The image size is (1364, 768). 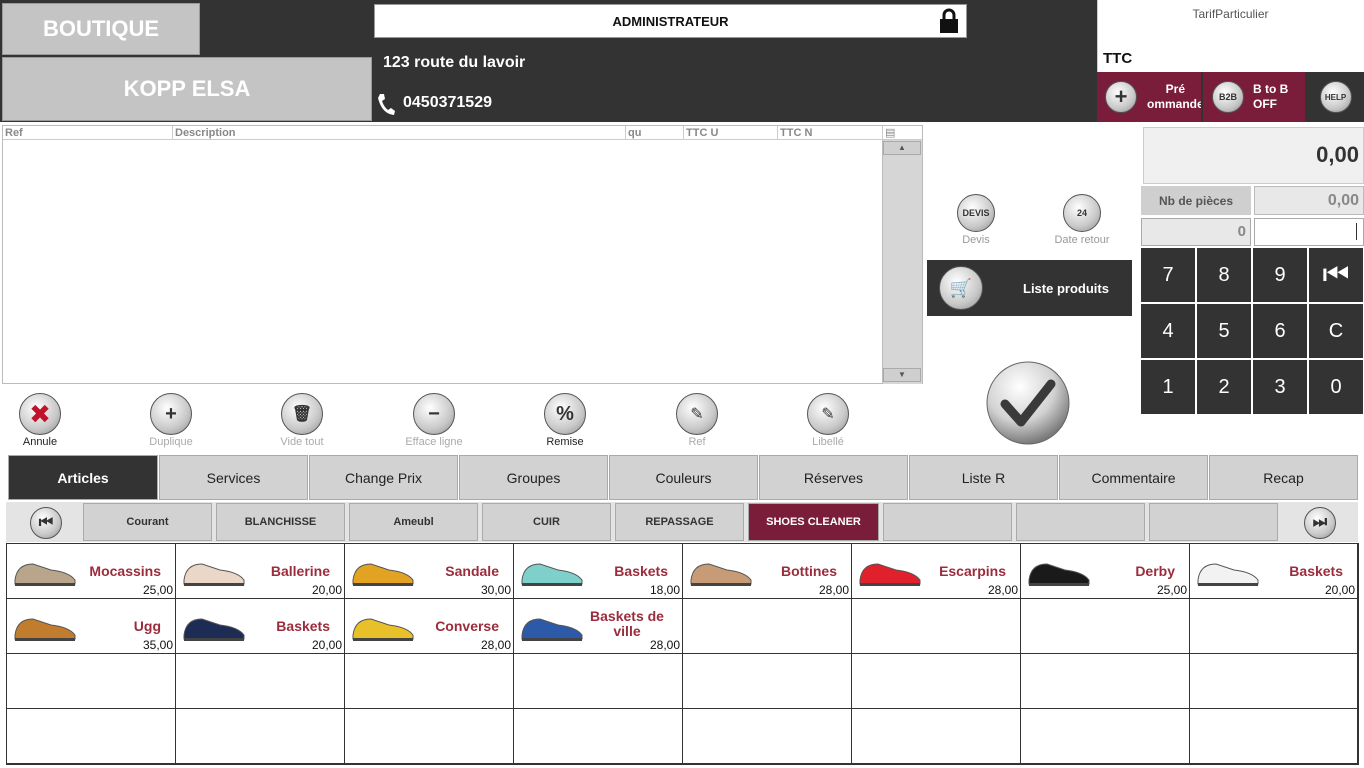 I want to click on remise-button: % Remise, so click(x=565, y=420).